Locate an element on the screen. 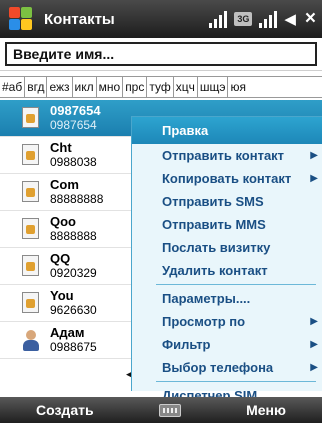 The image size is (322, 423). menu-item-delete-contact: Удалить контакт is located at coordinates (227, 270).